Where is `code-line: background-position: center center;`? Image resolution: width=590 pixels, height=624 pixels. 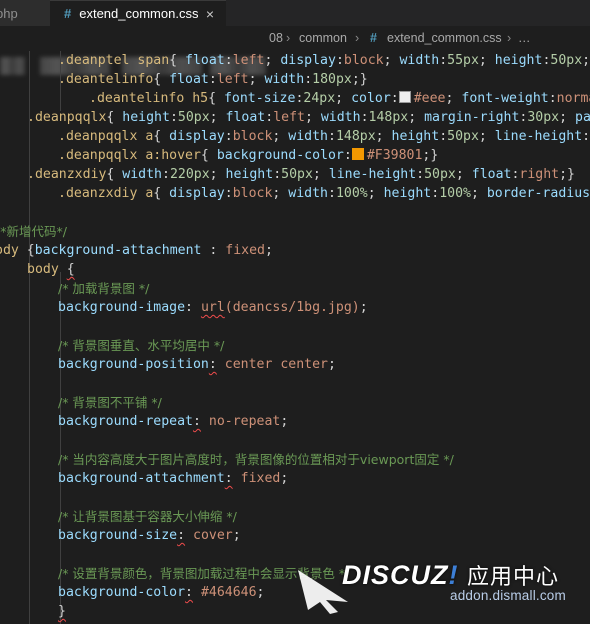 code-line: background-position: center center; is located at coordinates (197, 364).